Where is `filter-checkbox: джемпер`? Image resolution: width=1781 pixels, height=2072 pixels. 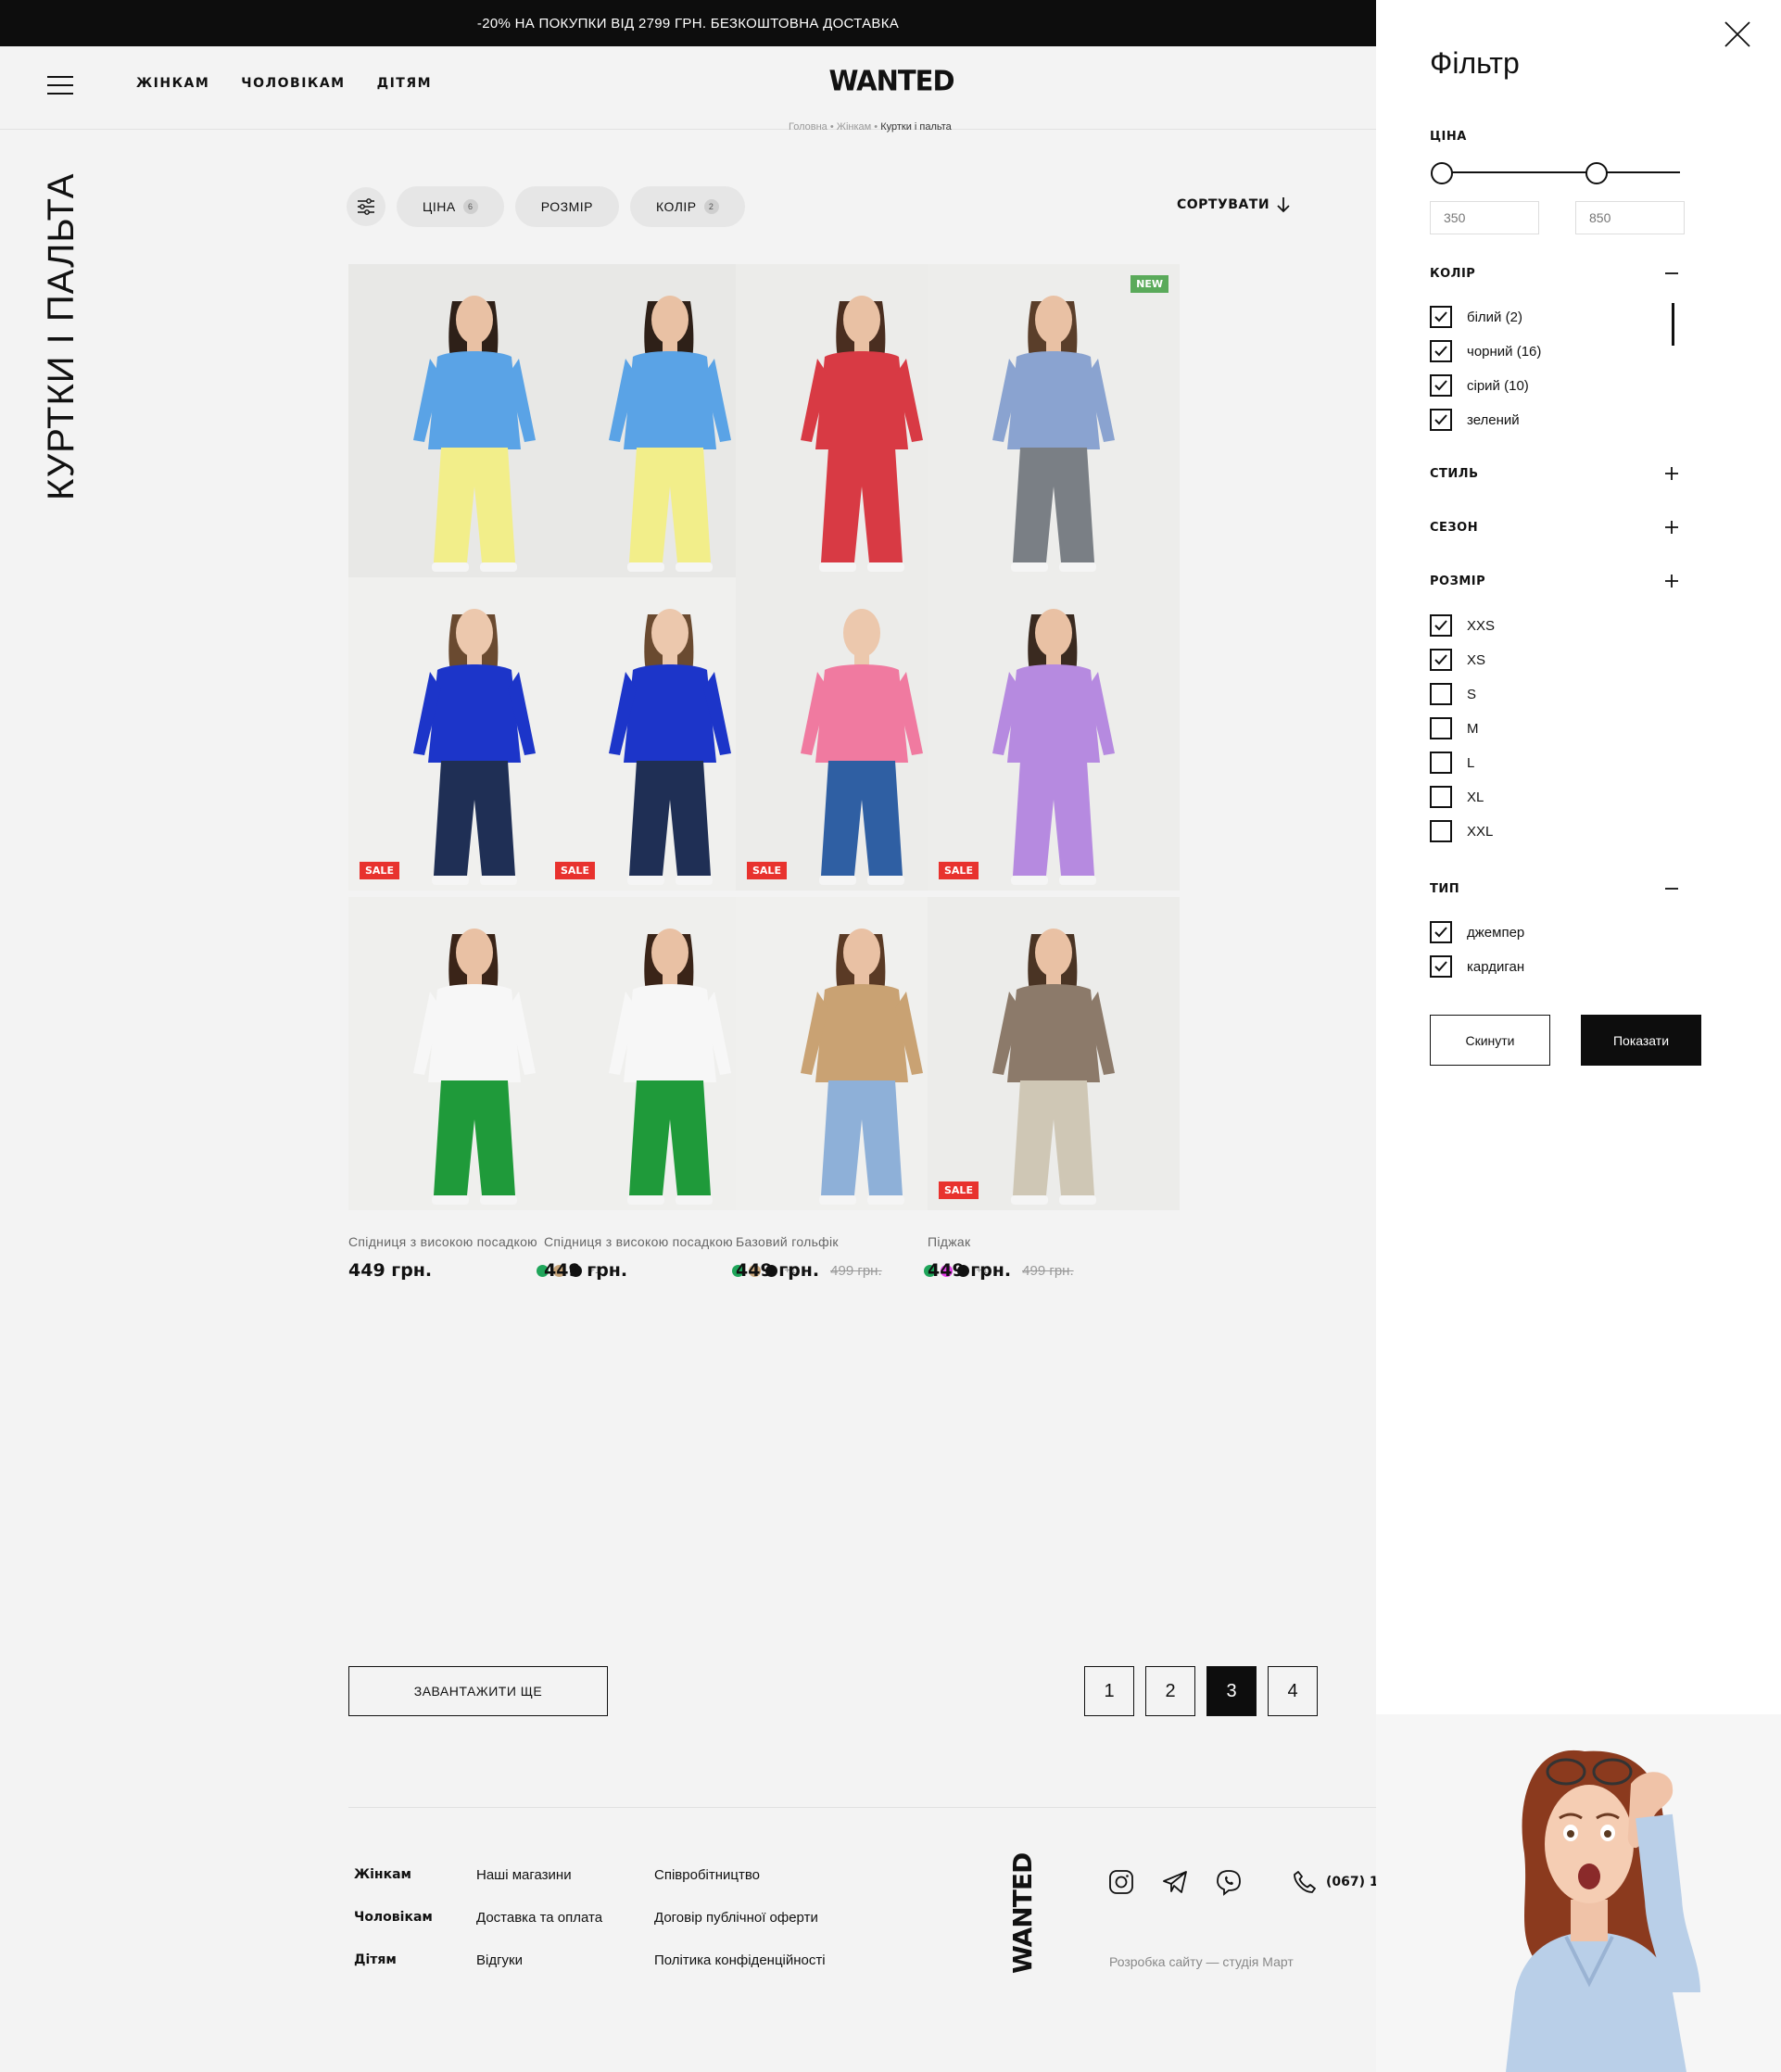 filter-checkbox: джемпер is located at coordinates (1477, 932).